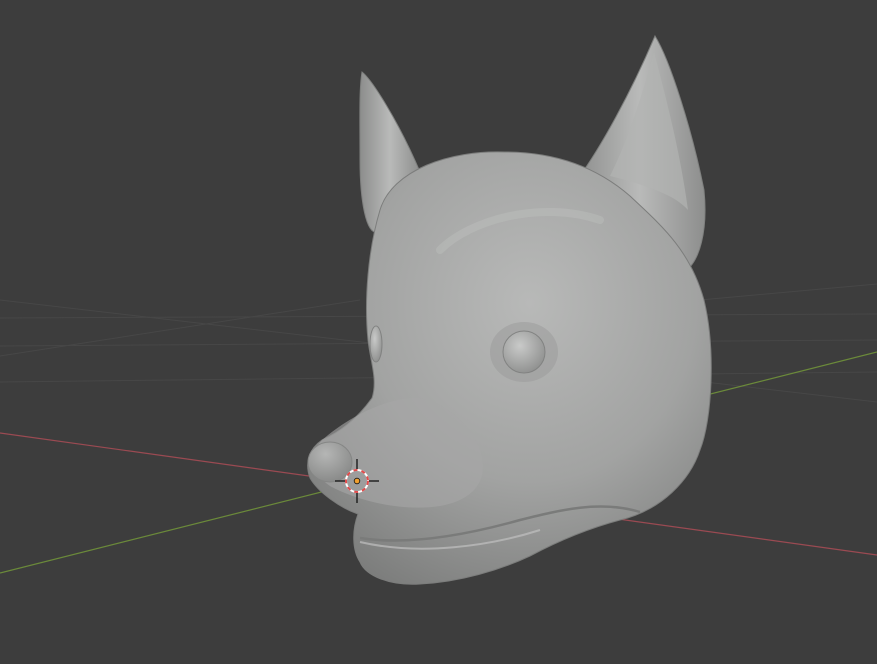  I want to click on origin-dot, so click(357, 481).